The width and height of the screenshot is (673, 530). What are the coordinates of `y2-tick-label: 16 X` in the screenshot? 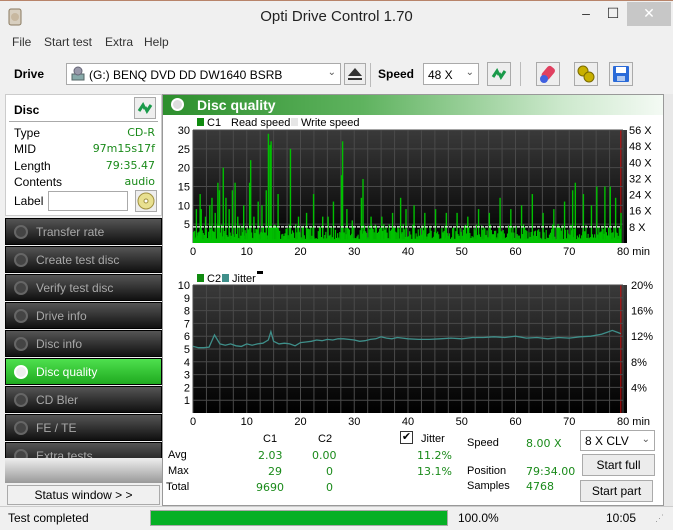 It's located at (640, 212).